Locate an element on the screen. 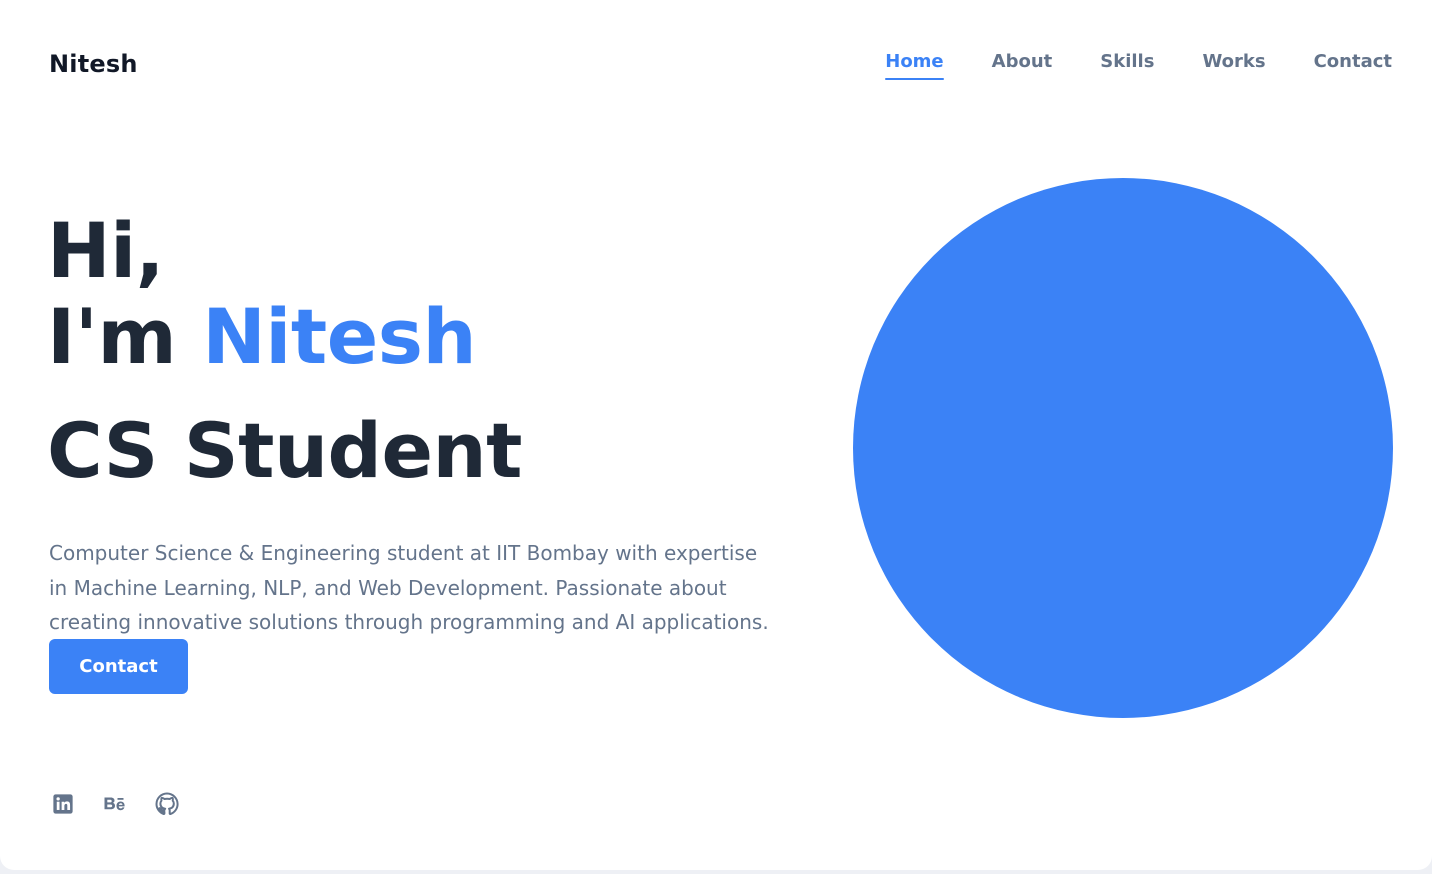 This screenshot has height=874, width=1432. social-links is located at coordinates (115, 804).